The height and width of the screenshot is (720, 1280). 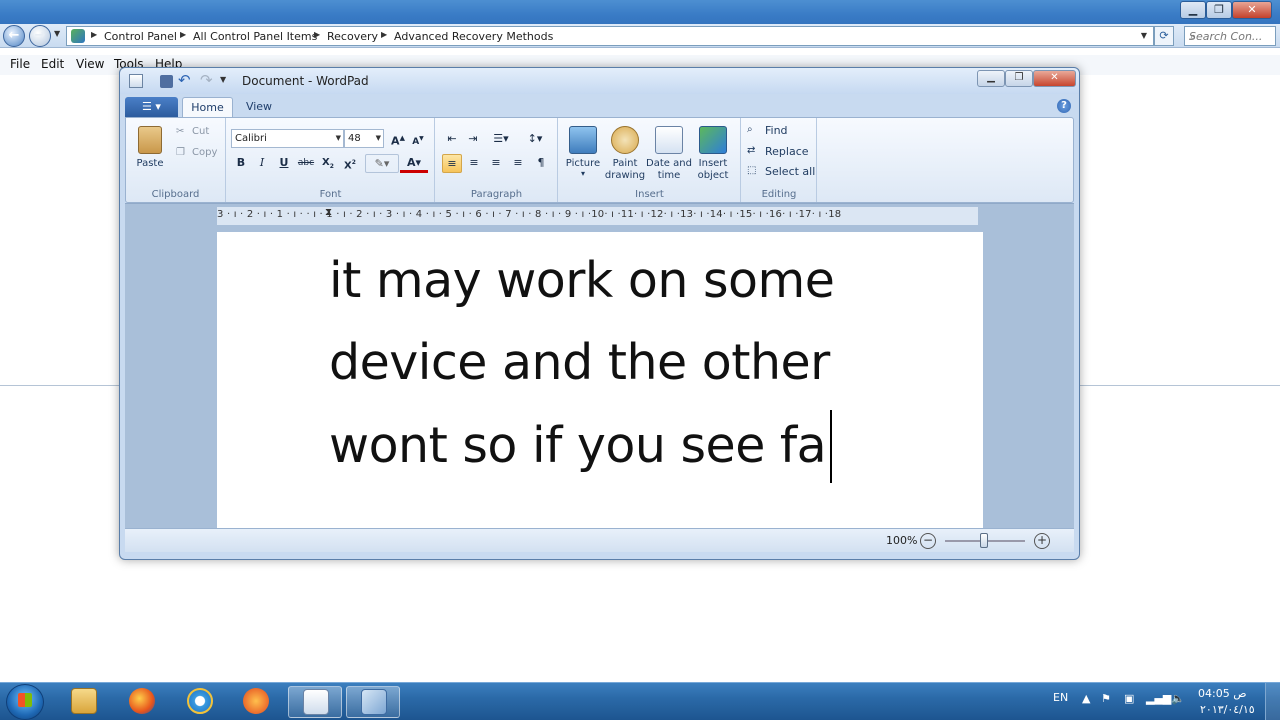 I want to click on search-icon: ⌕, so click(x=1231, y=37).